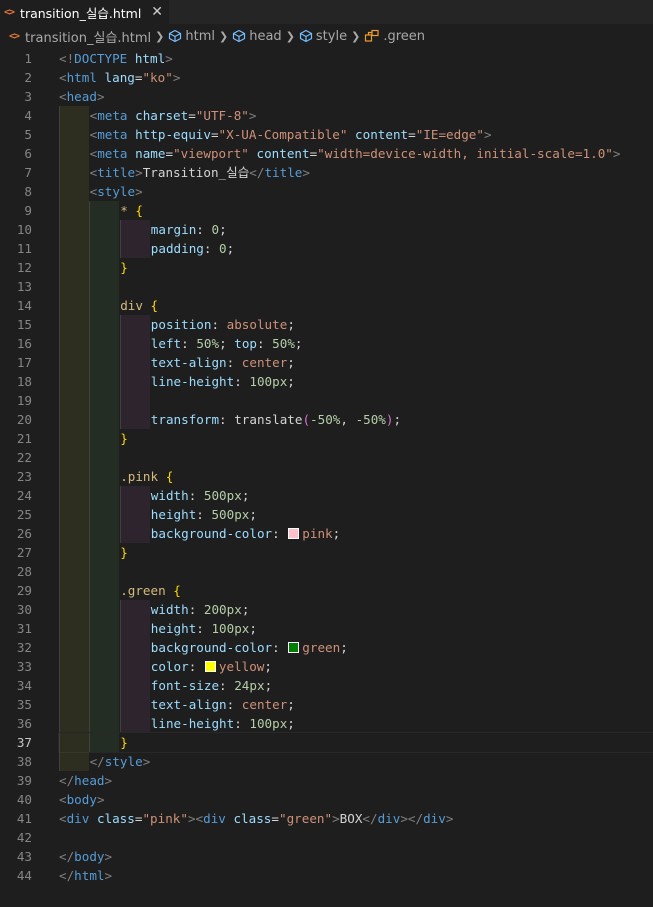  I want to click on code-token: html, so click(81, 77).